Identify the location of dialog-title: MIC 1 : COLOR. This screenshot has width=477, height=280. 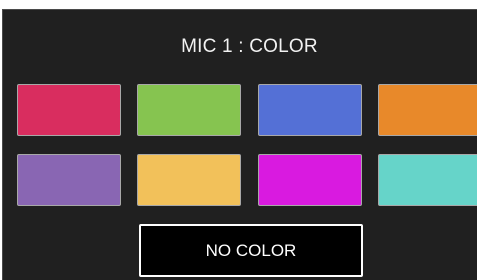
(249, 46).